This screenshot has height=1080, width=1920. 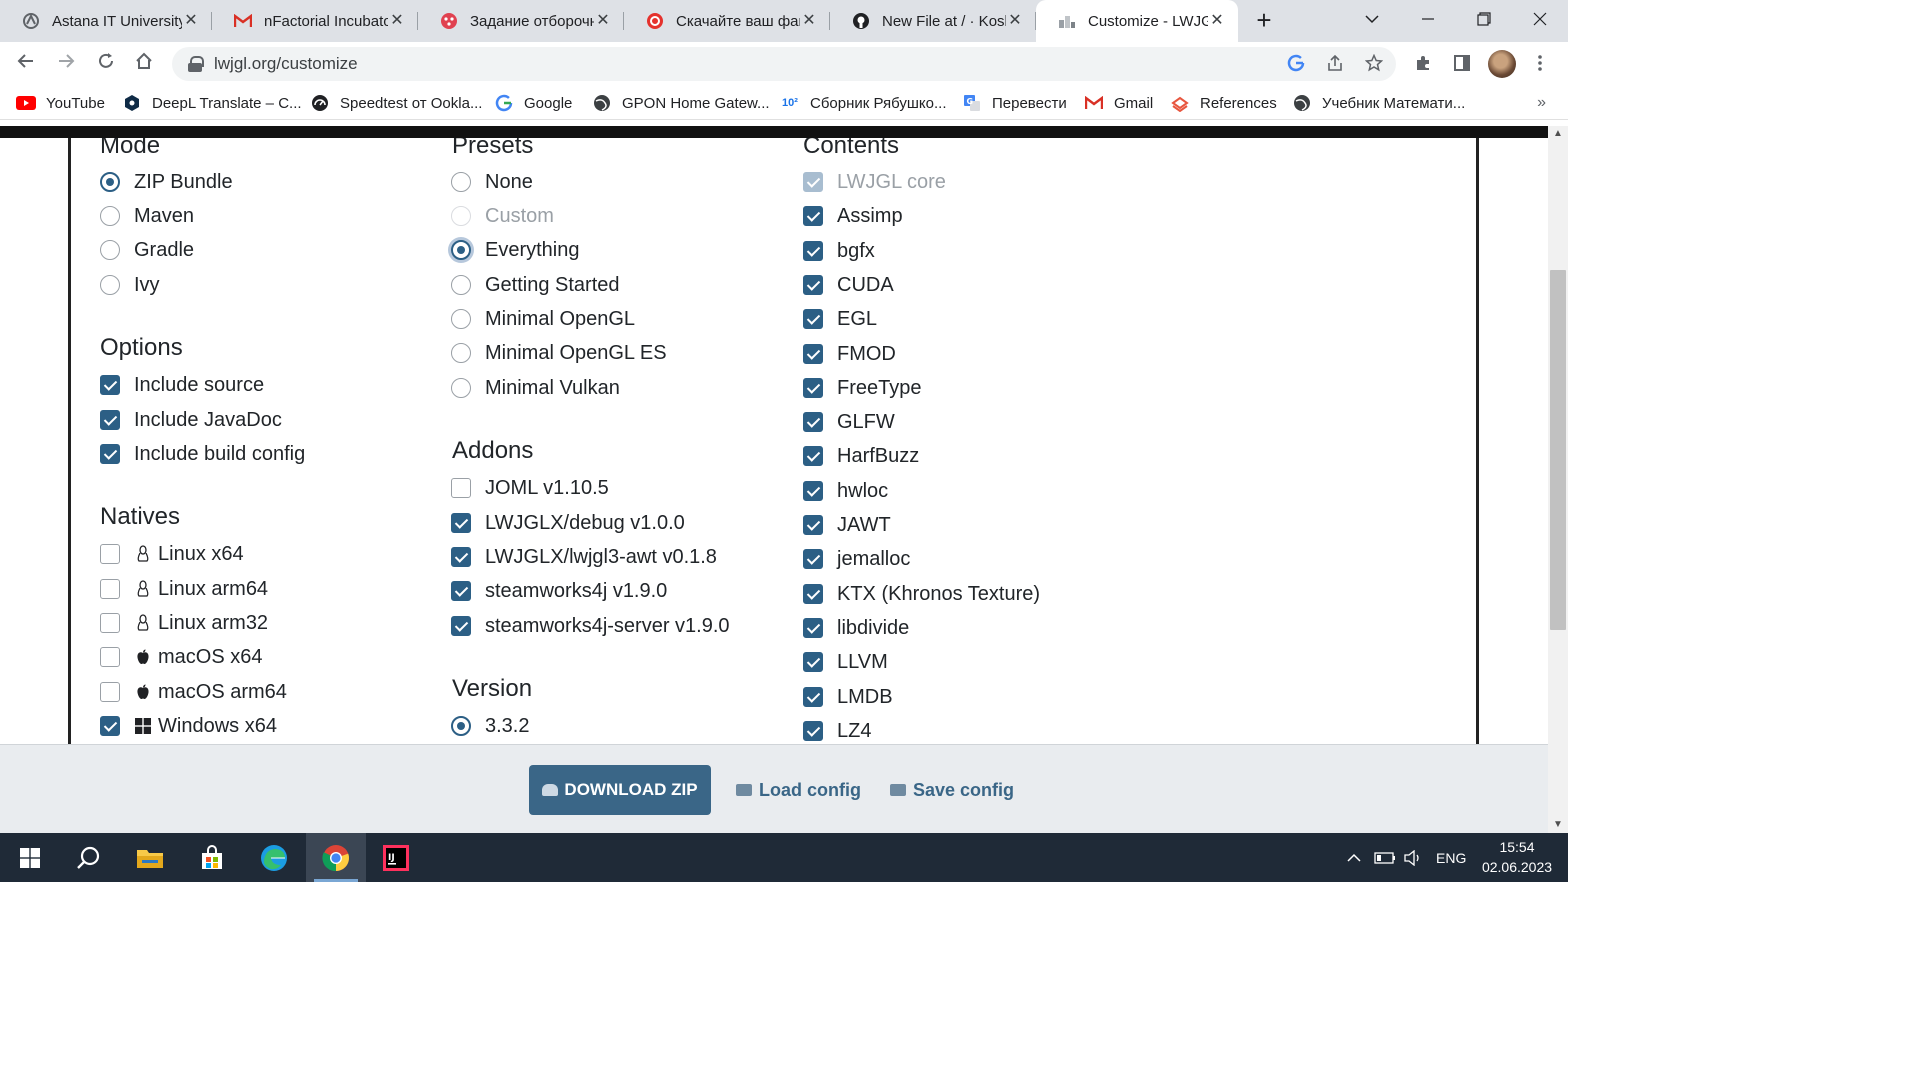 What do you see at coordinates (286, 64) in the screenshot?
I see `url-text: lwjgl.org/customize` at bounding box center [286, 64].